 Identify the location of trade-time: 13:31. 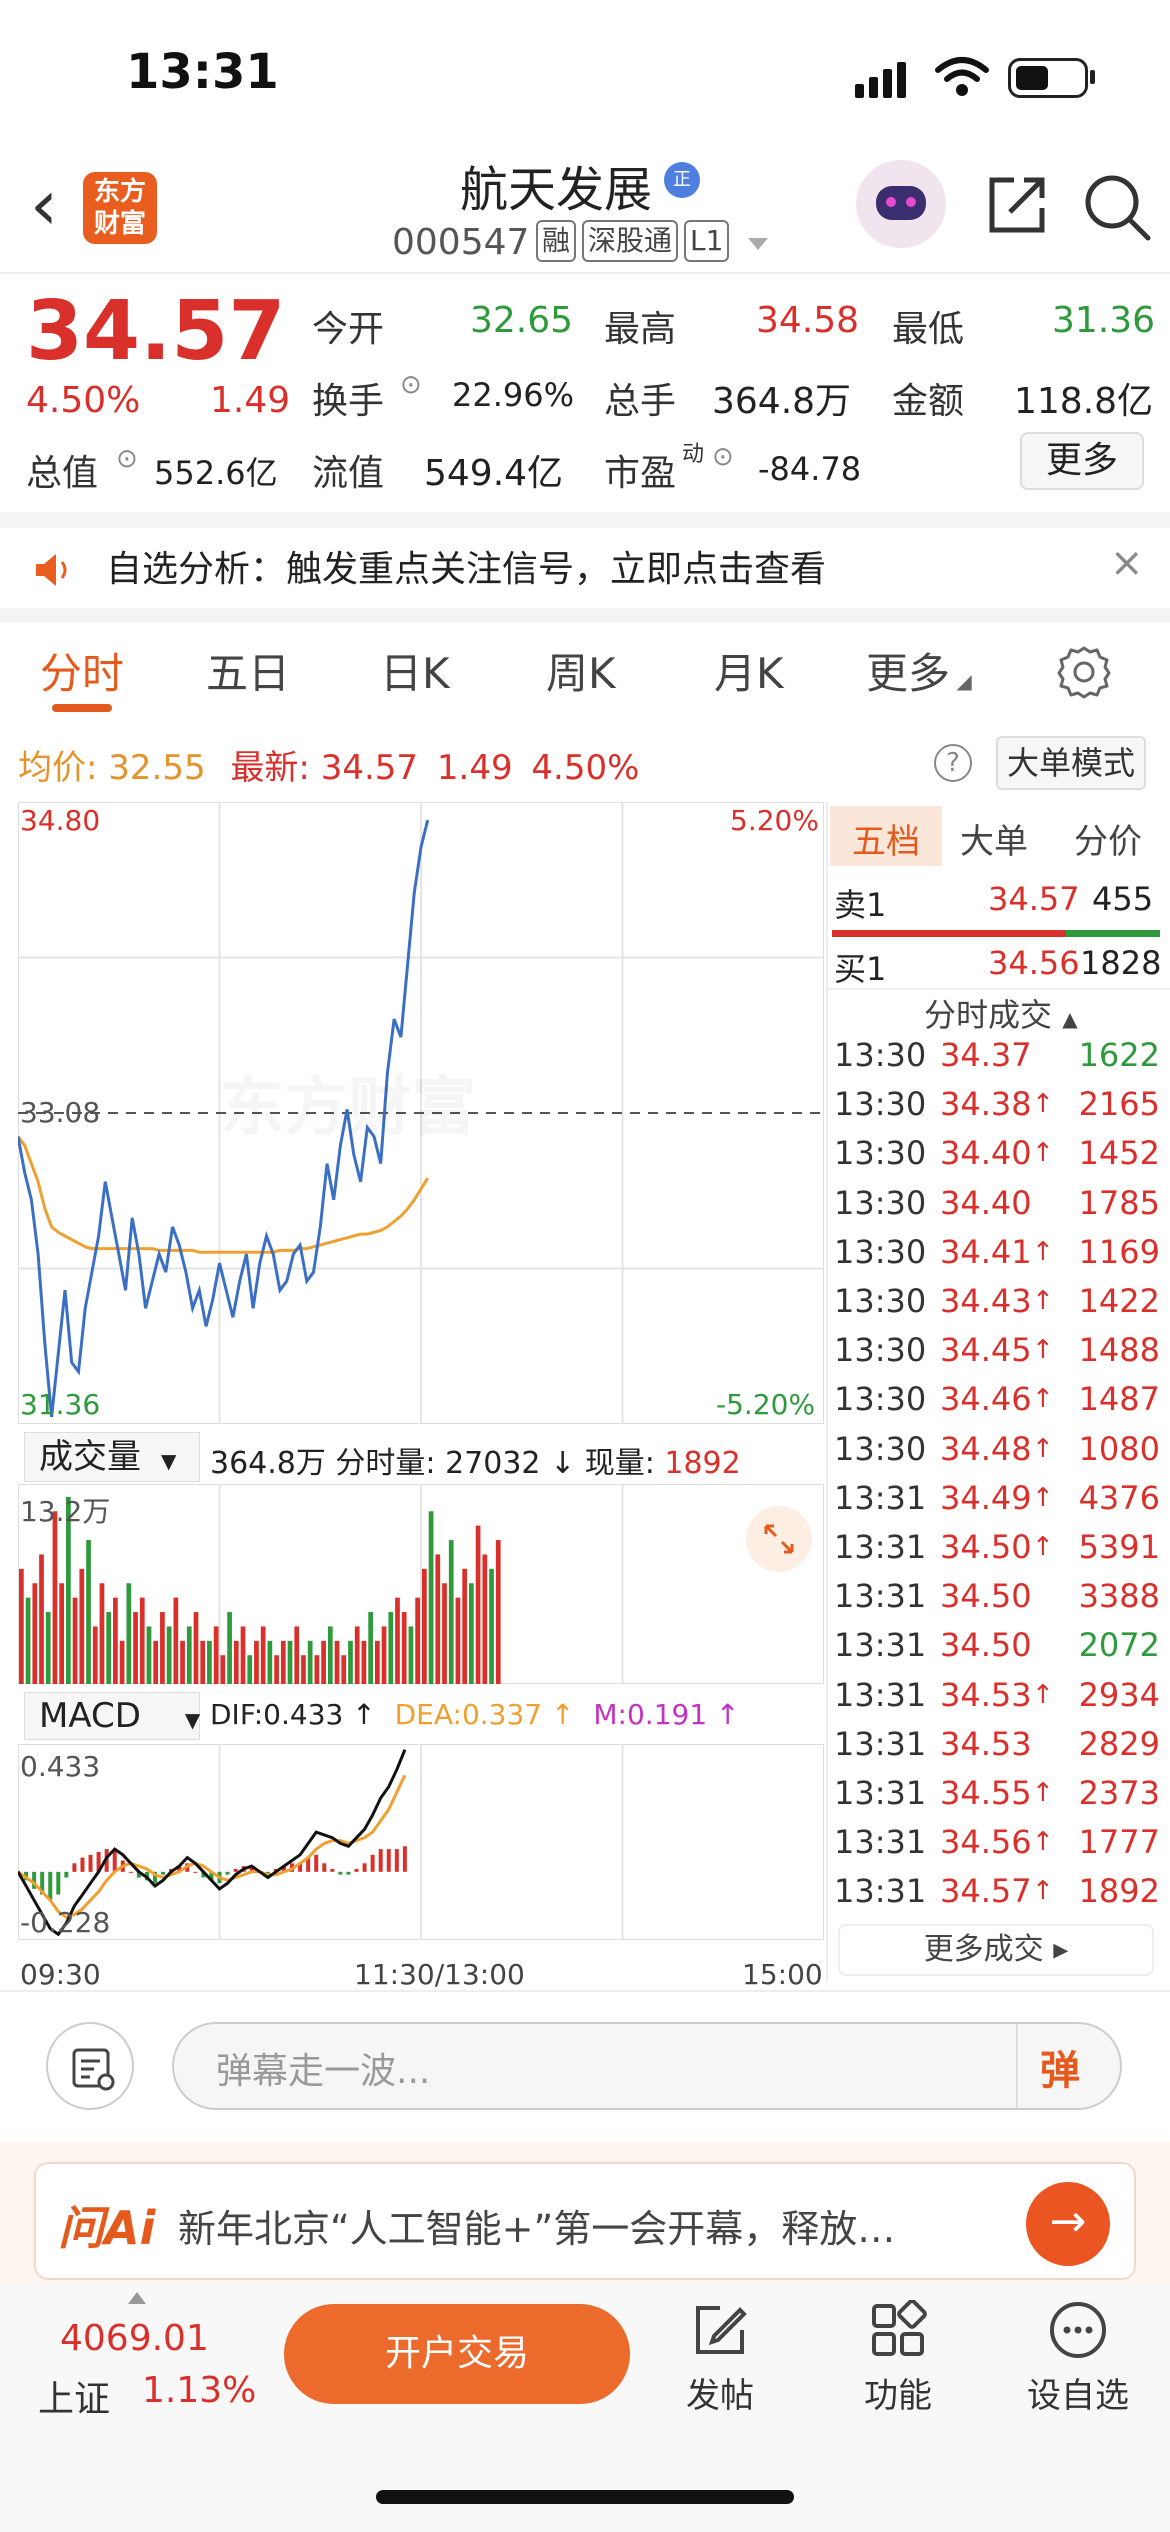
(880, 1497).